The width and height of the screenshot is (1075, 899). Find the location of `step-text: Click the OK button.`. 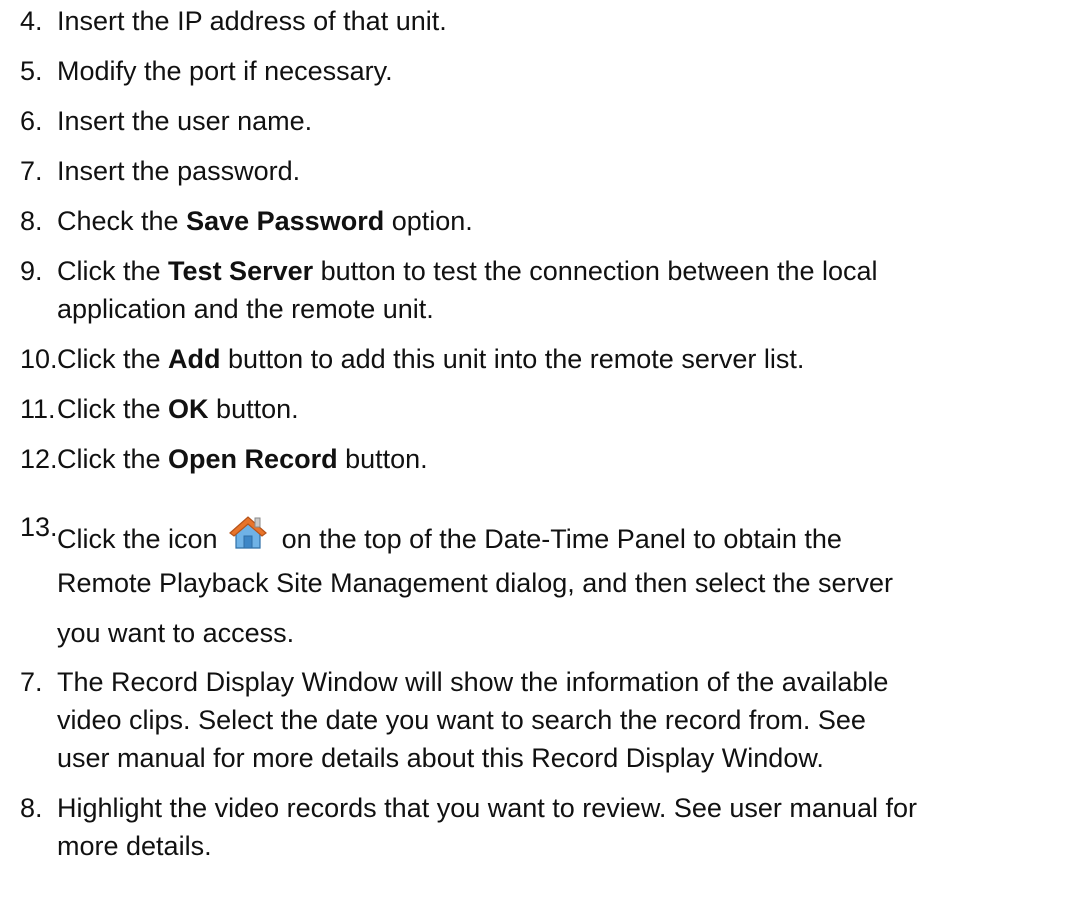

step-text: Click the OK button. is located at coordinates (178, 409).